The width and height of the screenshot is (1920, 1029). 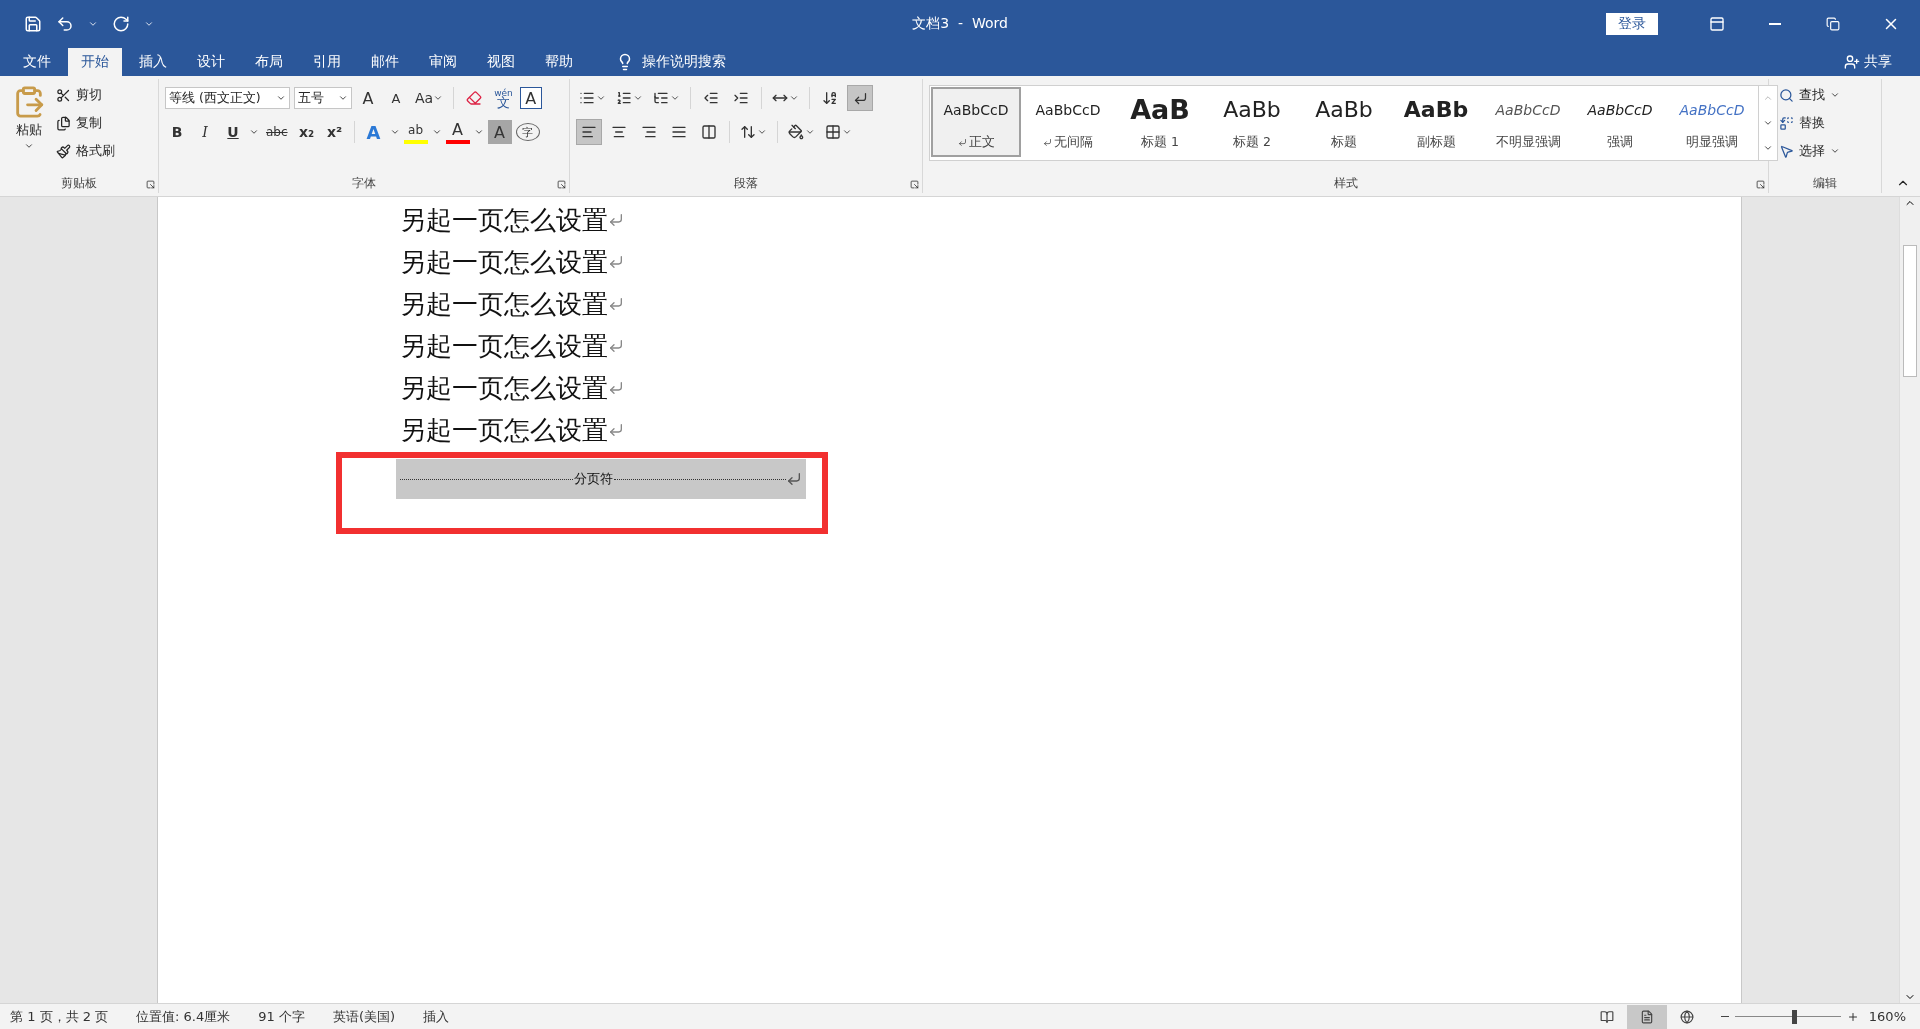 What do you see at coordinates (233, 132) in the screenshot?
I see `underline-button: U` at bounding box center [233, 132].